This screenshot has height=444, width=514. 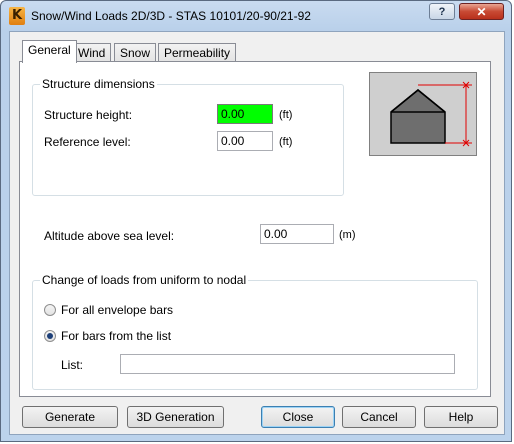 I want to click on reference-level-unit: (ft), so click(x=286, y=142).